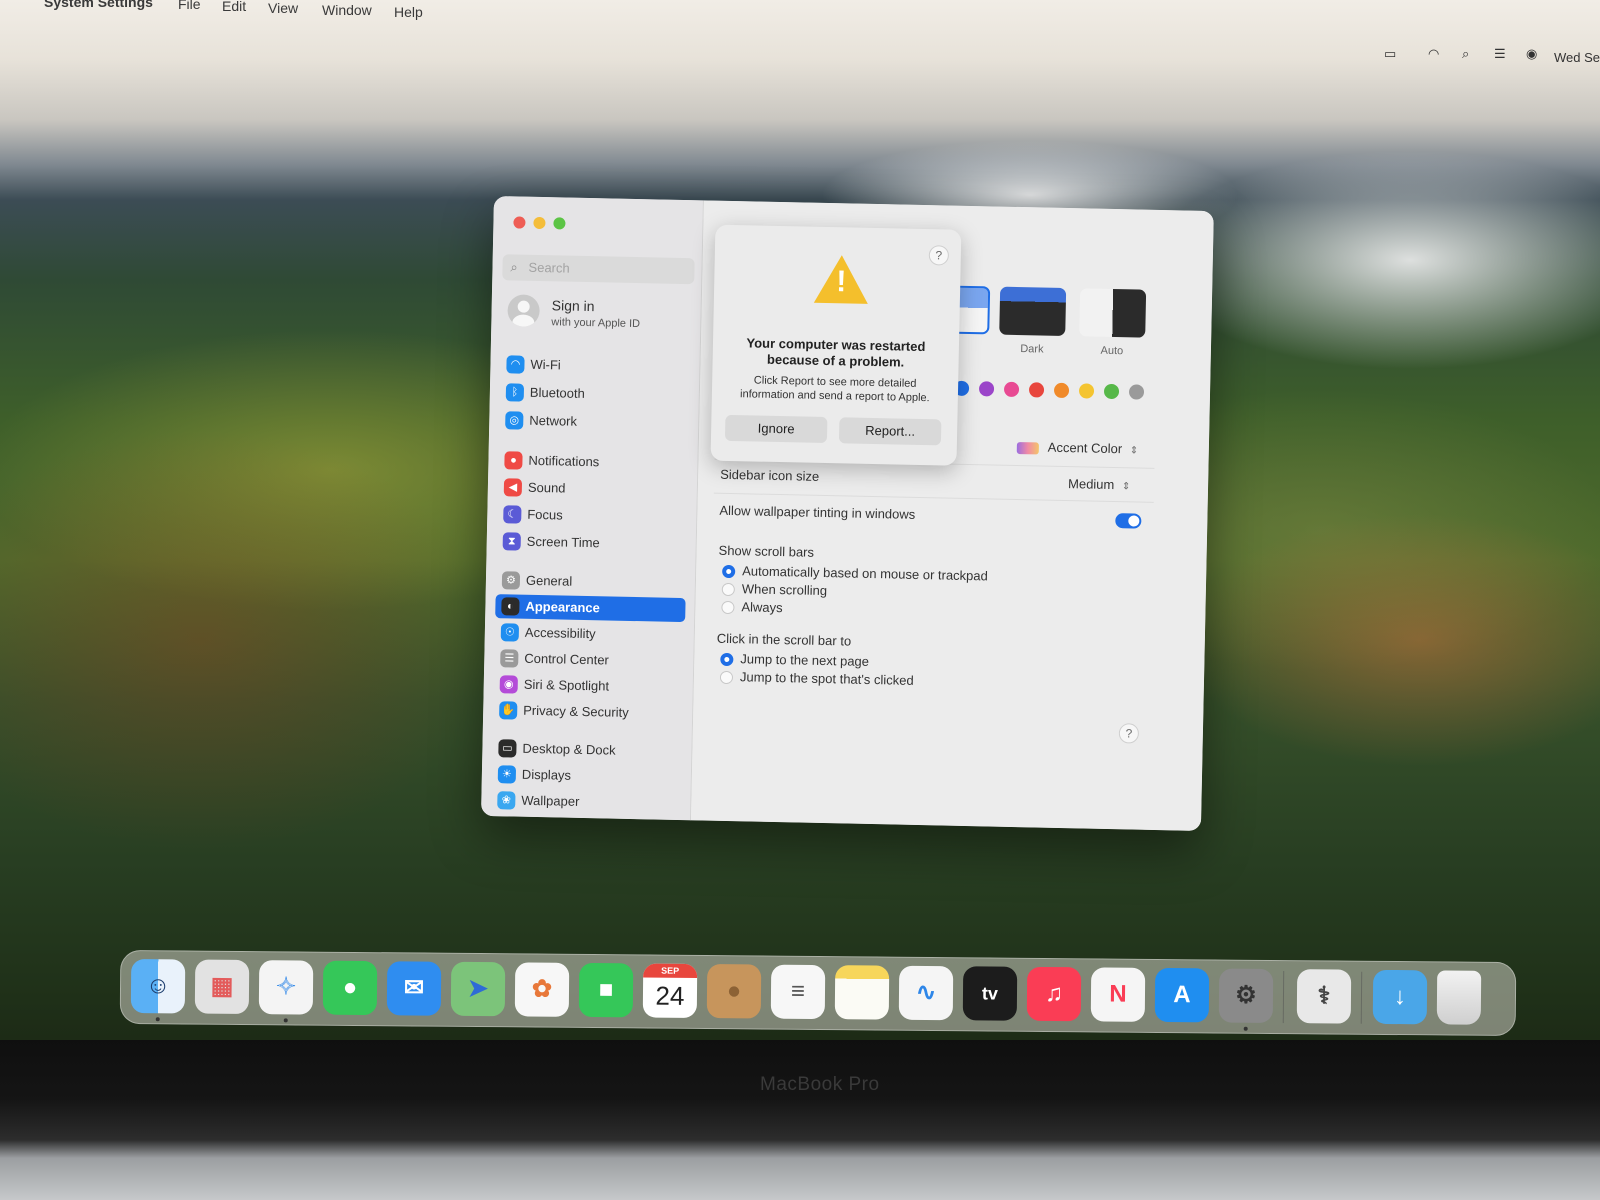 This screenshot has height=1200, width=1600. I want to click on wifi-status-icon: ◠, so click(1433, 54).